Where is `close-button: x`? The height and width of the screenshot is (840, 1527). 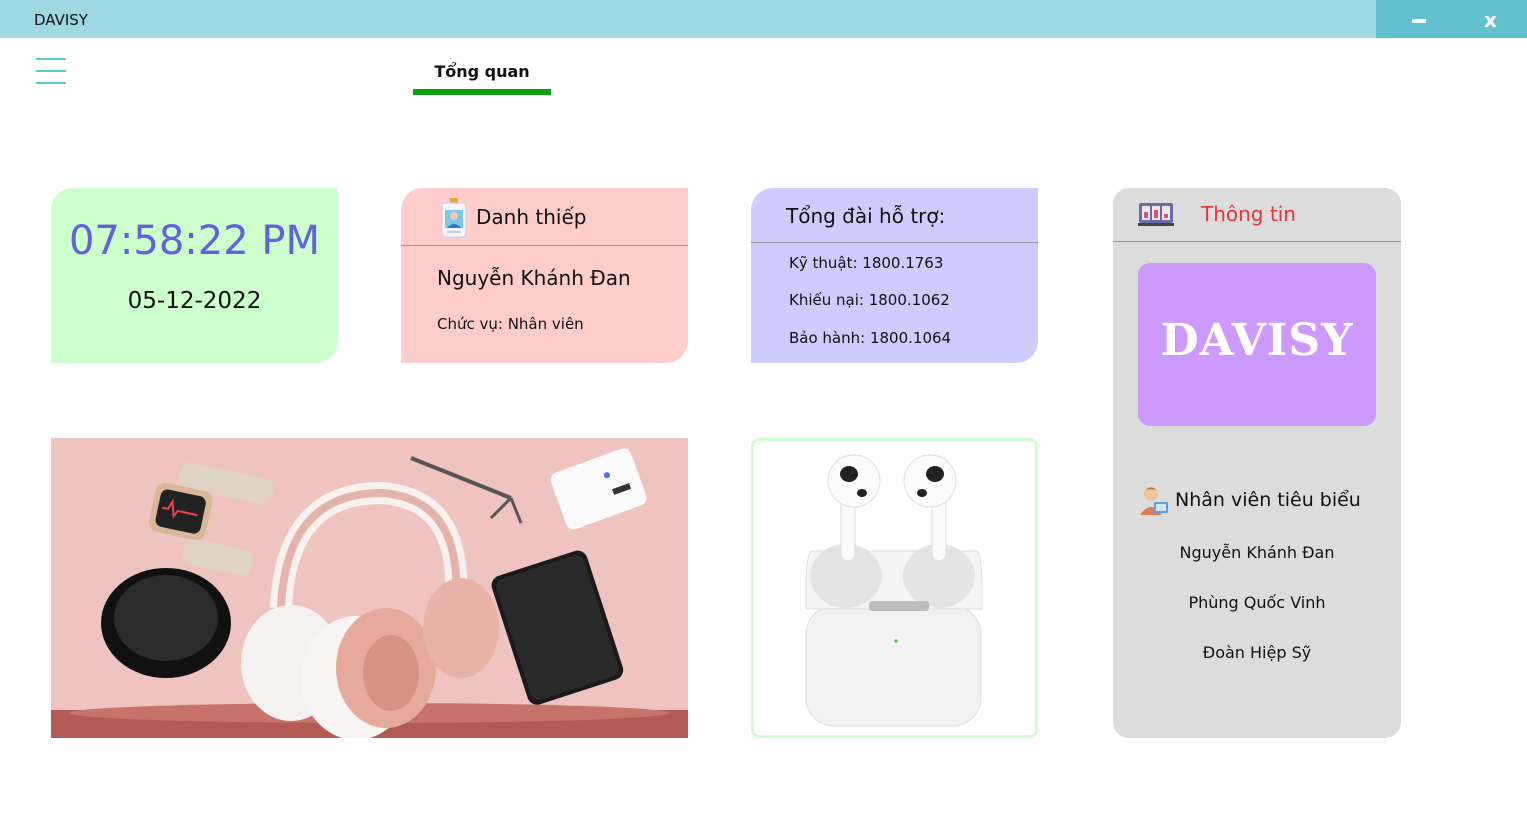 close-button: x is located at coordinates (1490, 20).